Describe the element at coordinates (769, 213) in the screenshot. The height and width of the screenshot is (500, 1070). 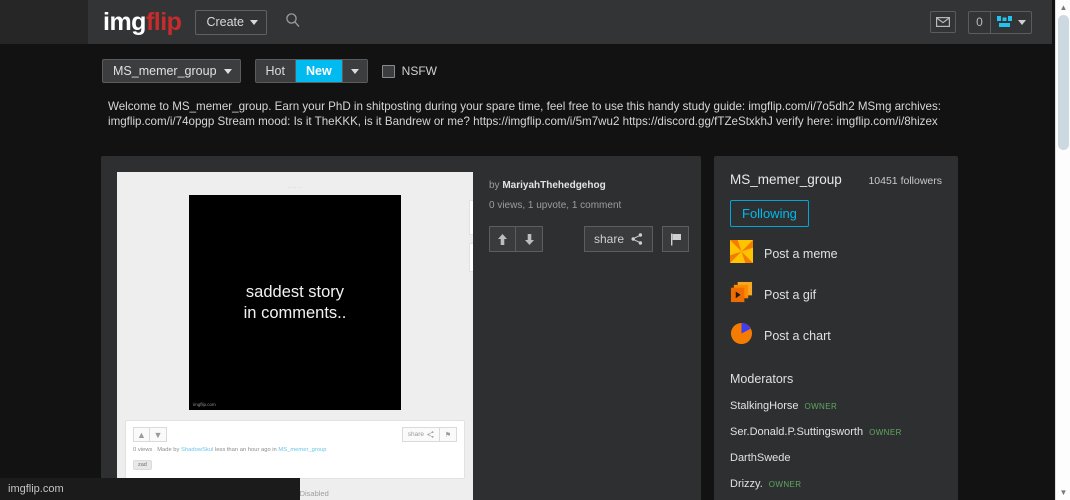
I see `following-button: Following` at that location.